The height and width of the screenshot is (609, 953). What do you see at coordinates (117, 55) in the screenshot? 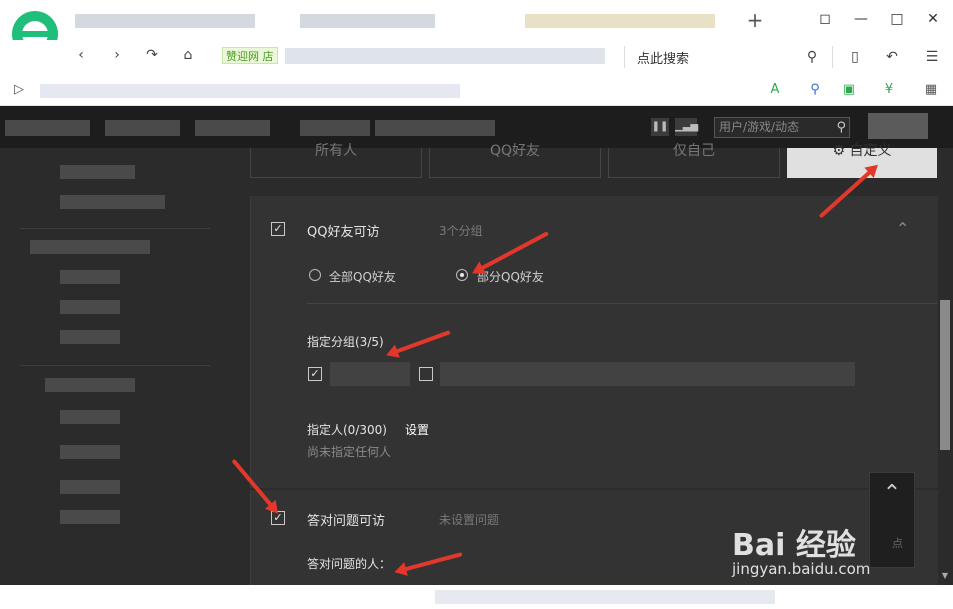
I see `forward-icon: ›` at bounding box center [117, 55].